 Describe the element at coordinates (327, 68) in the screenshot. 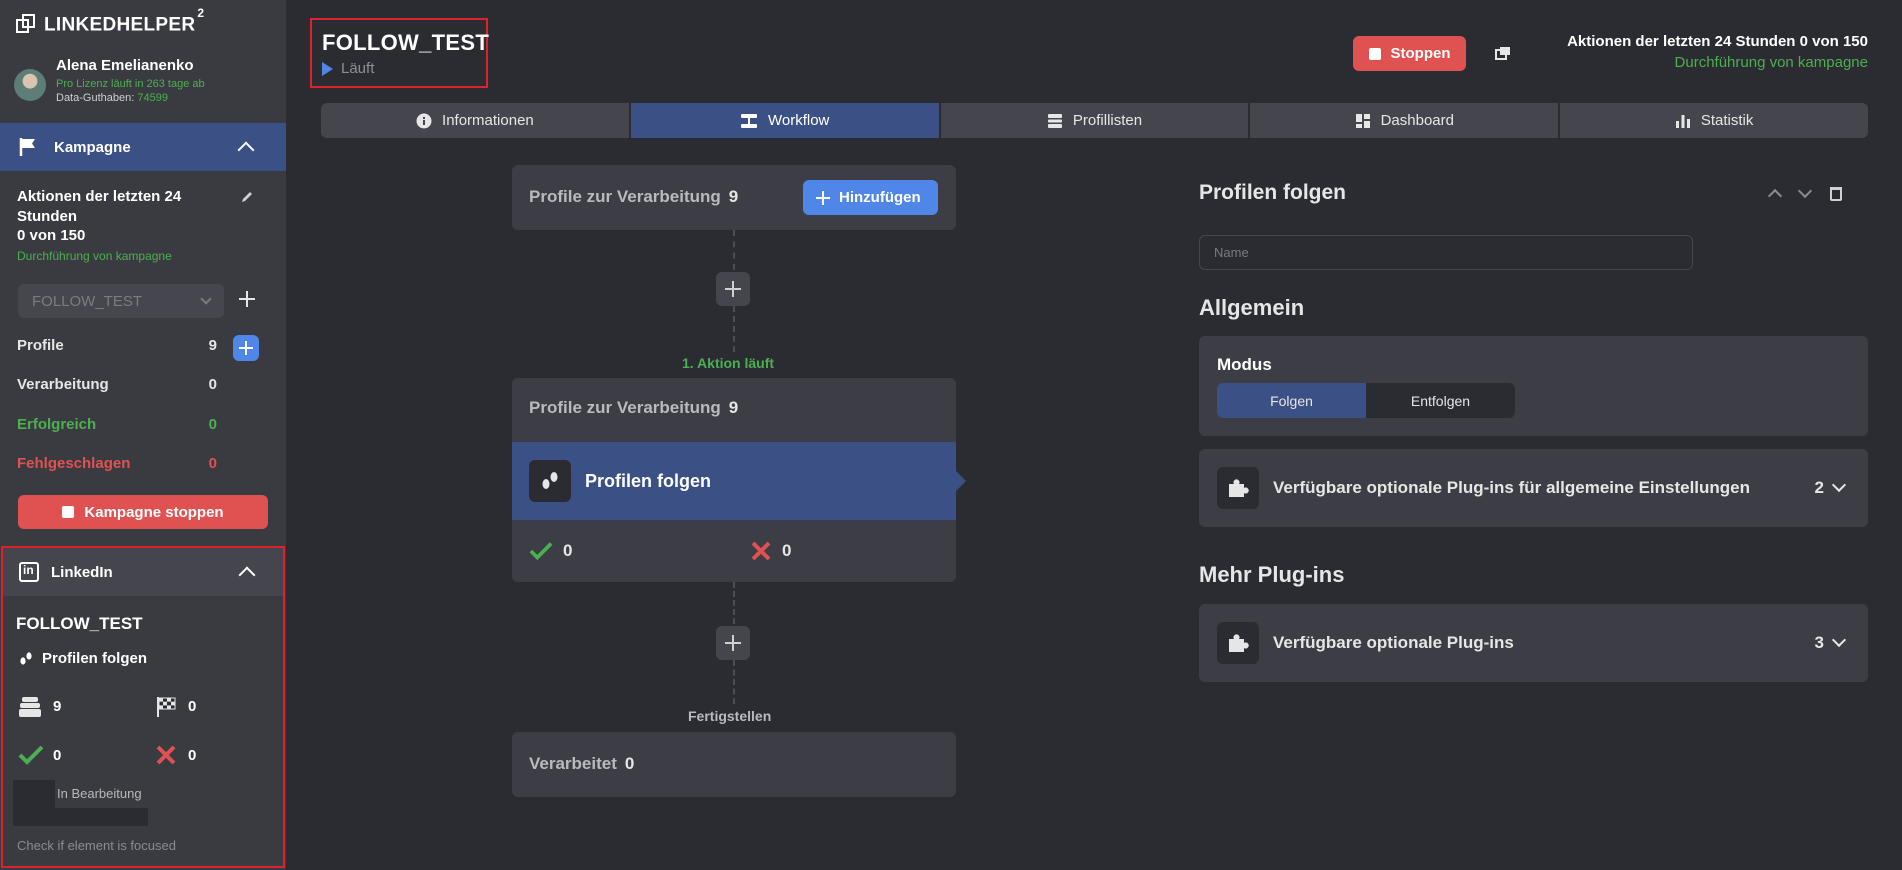

I see `play-icon` at that location.